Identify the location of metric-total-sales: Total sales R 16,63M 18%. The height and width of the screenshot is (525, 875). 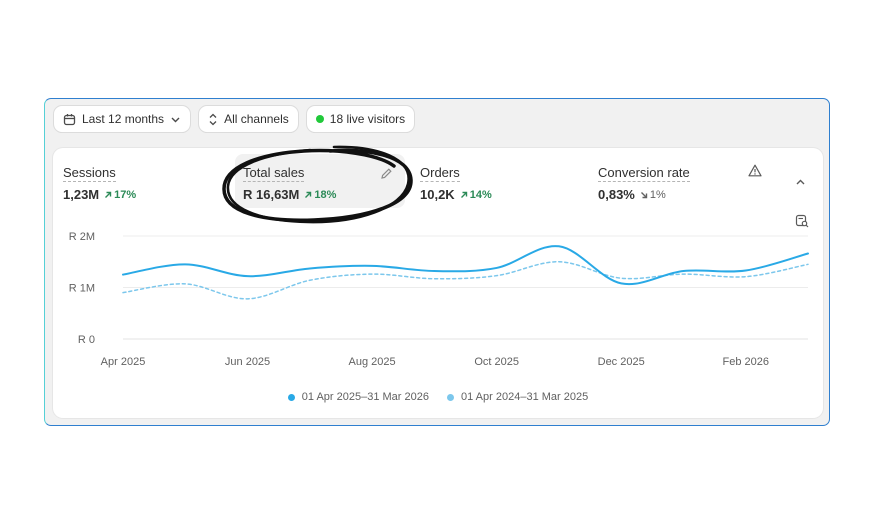
(320, 181).